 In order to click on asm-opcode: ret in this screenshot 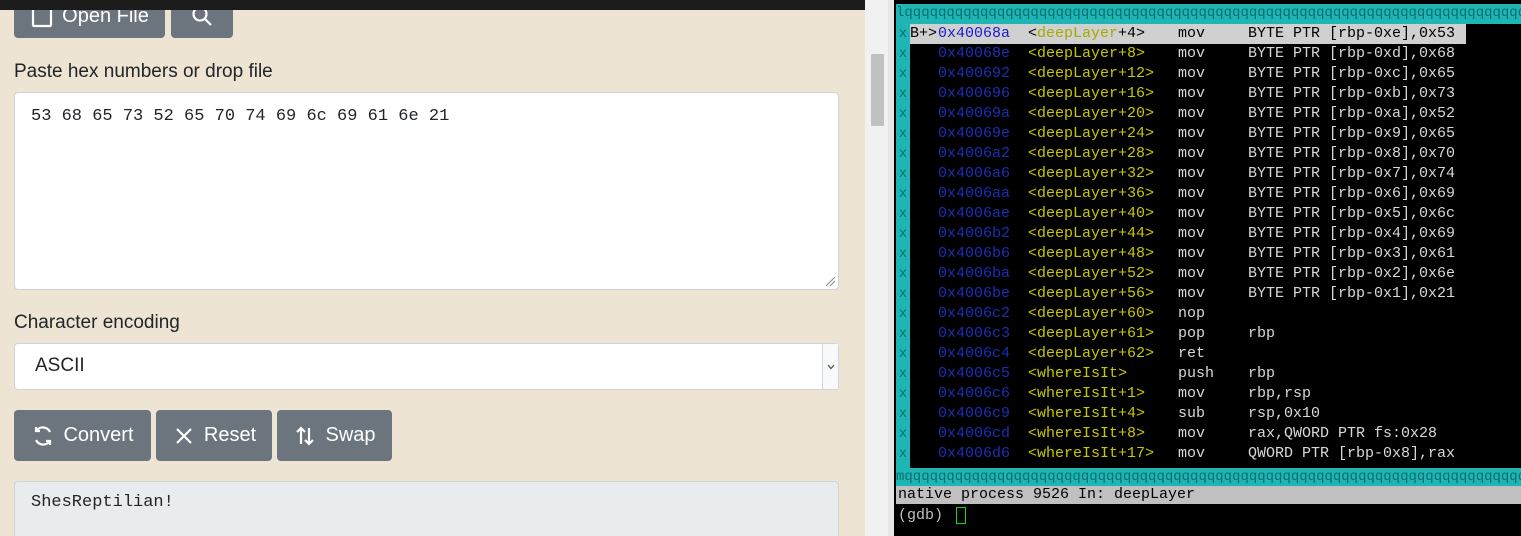, I will do `click(1192, 353)`.